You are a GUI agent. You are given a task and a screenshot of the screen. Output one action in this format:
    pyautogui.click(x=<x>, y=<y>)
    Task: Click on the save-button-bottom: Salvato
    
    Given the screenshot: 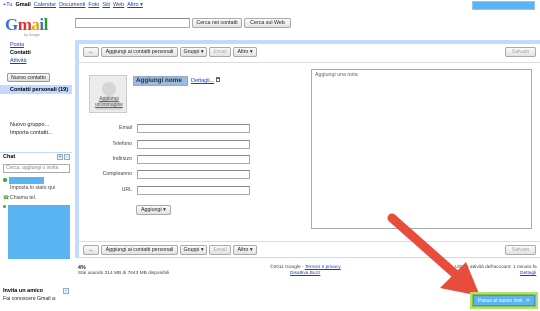 What is the action you would take?
    pyautogui.click(x=520, y=250)
    